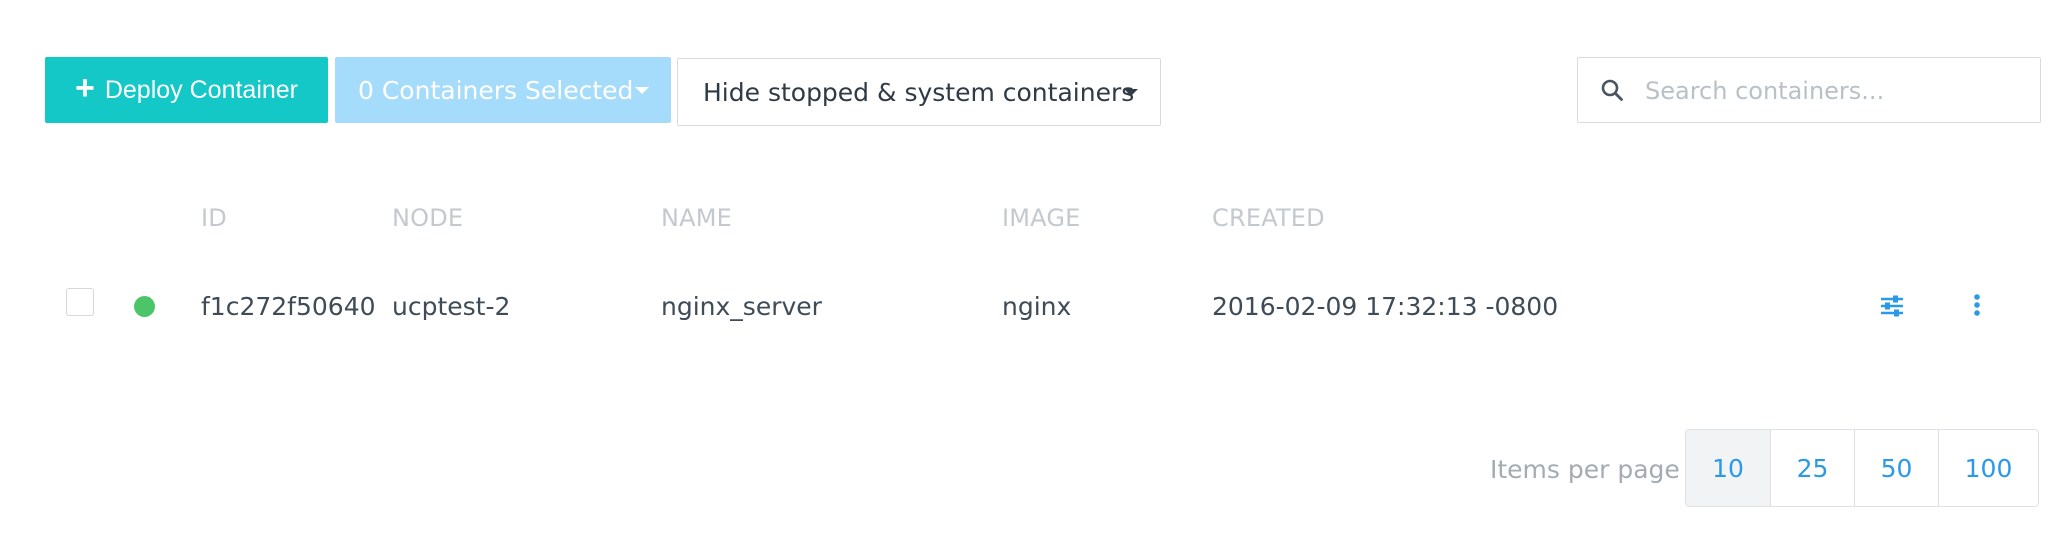 This screenshot has width=2072, height=550. What do you see at coordinates (741, 306) in the screenshot?
I see `container-name: nginx_server` at bounding box center [741, 306].